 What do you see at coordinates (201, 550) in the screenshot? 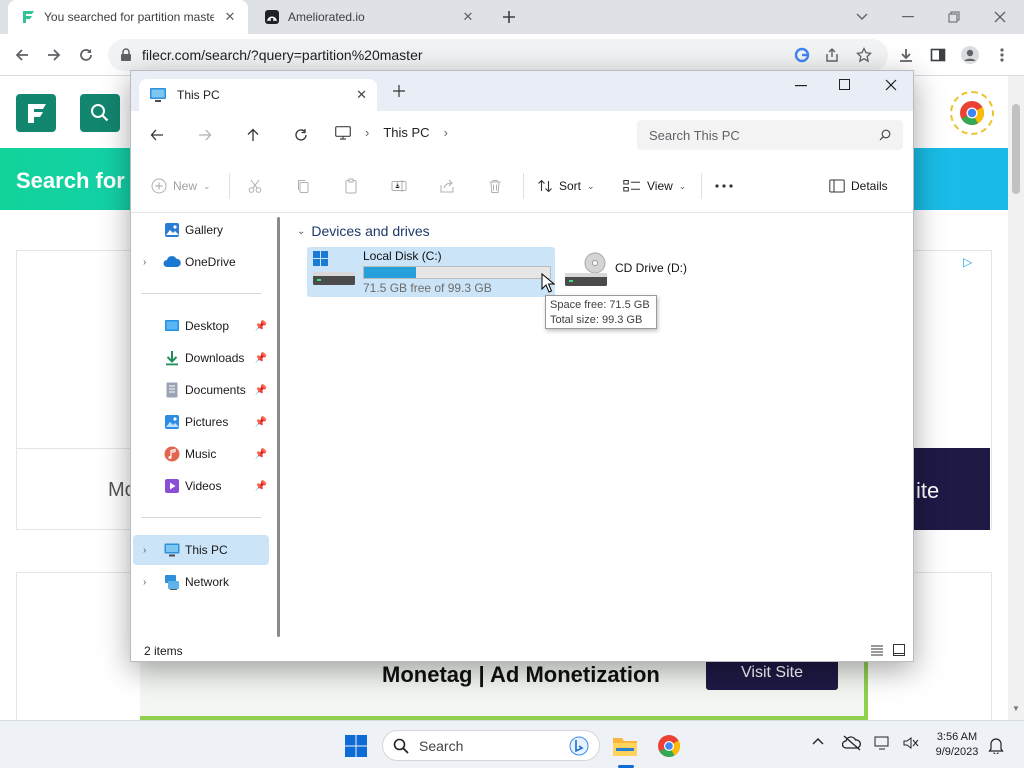
I see `sidebar-item-this-pc: › This PC` at bounding box center [201, 550].